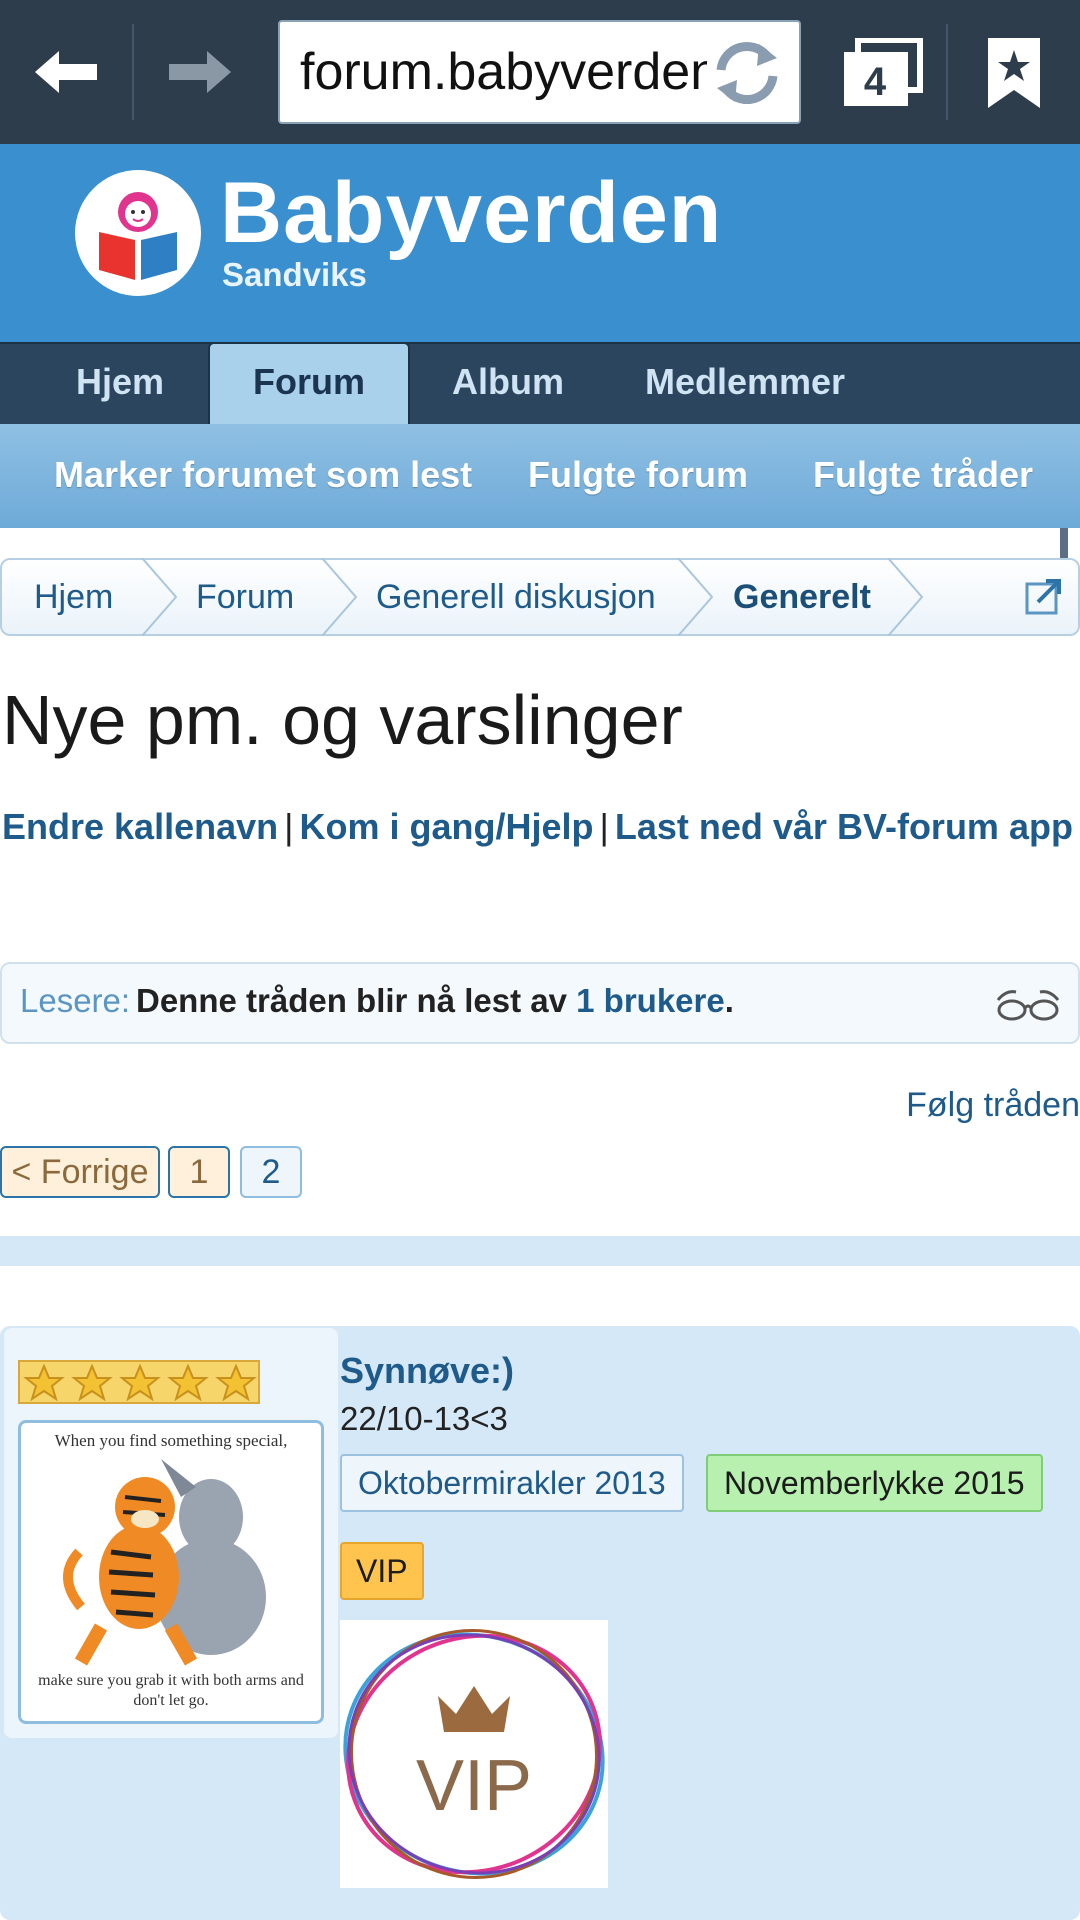 This screenshot has width=1080, height=1920. What do you see at coordinates (382, 1571) in the screenshot?
I see `user-badge-vip: VIP` at bounding box center [382, 1571].